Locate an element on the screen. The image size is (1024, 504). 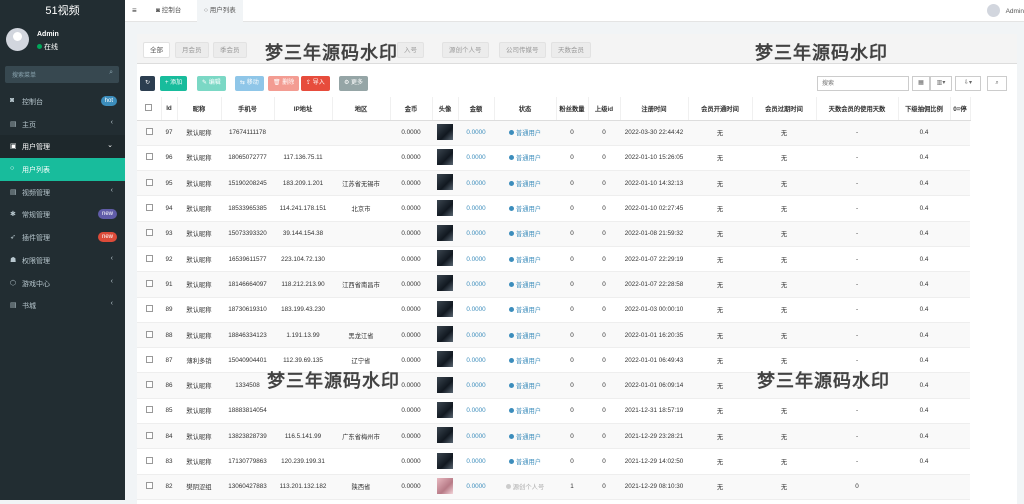
sidebar-item-4: ▤ 视频管理 ‹ is located at coordinates (62, 192).